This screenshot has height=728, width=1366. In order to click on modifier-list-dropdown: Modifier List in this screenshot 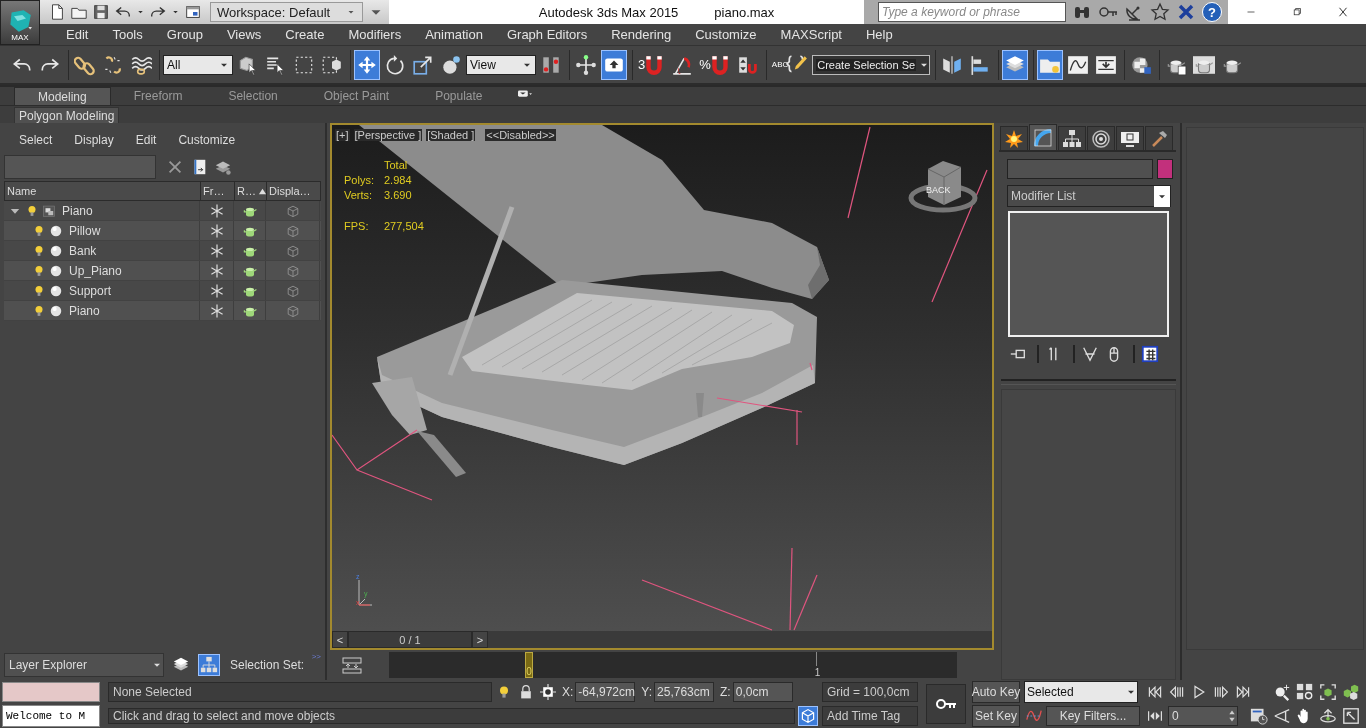, I will do `click(1089, 196)`.